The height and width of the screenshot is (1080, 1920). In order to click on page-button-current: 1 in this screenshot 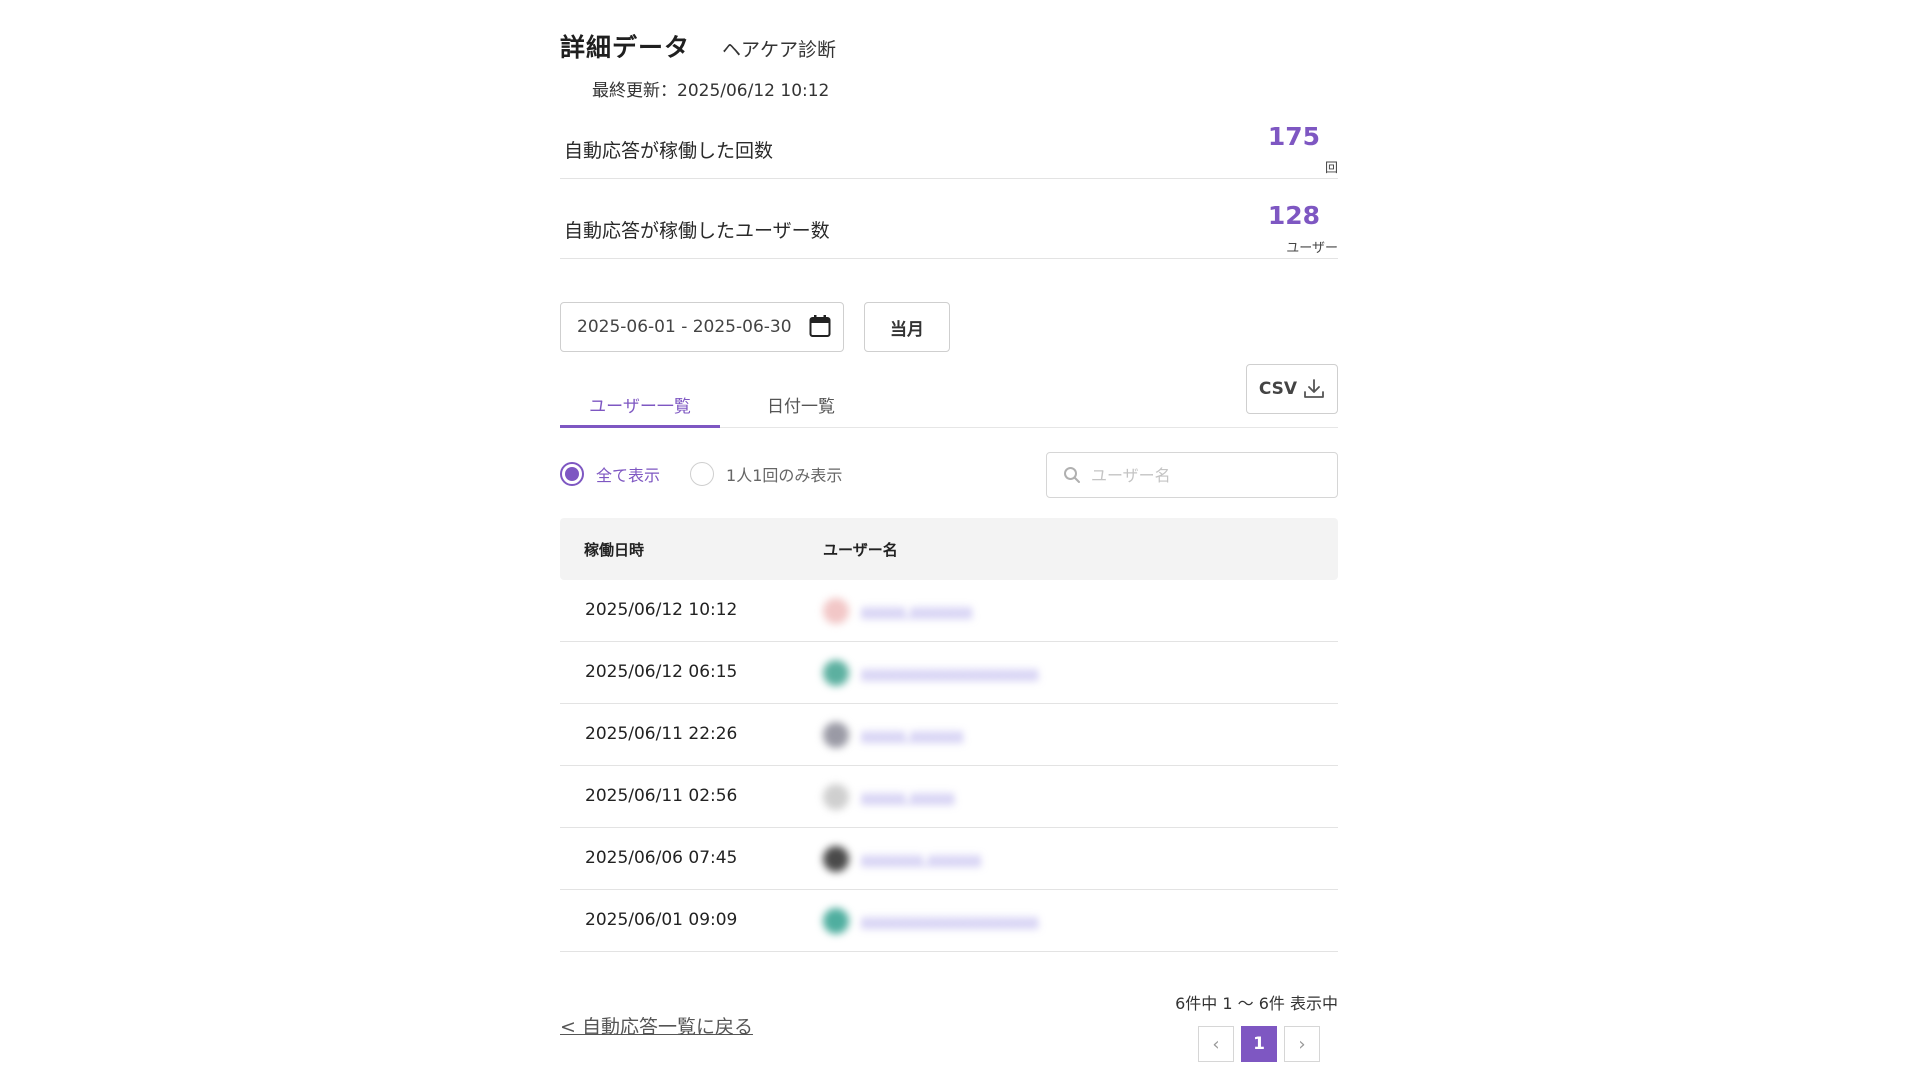, I will do `click(1259, 1044)`.